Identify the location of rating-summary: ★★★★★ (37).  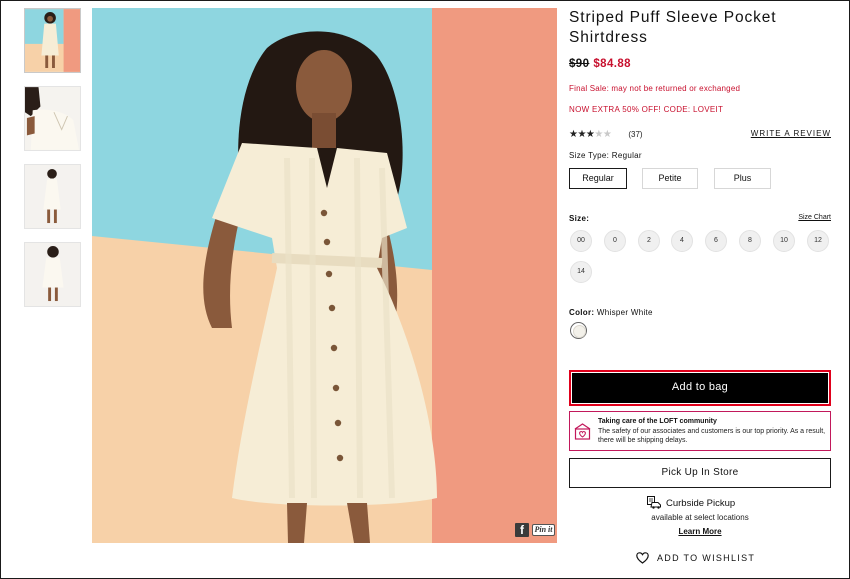
(606, 134).